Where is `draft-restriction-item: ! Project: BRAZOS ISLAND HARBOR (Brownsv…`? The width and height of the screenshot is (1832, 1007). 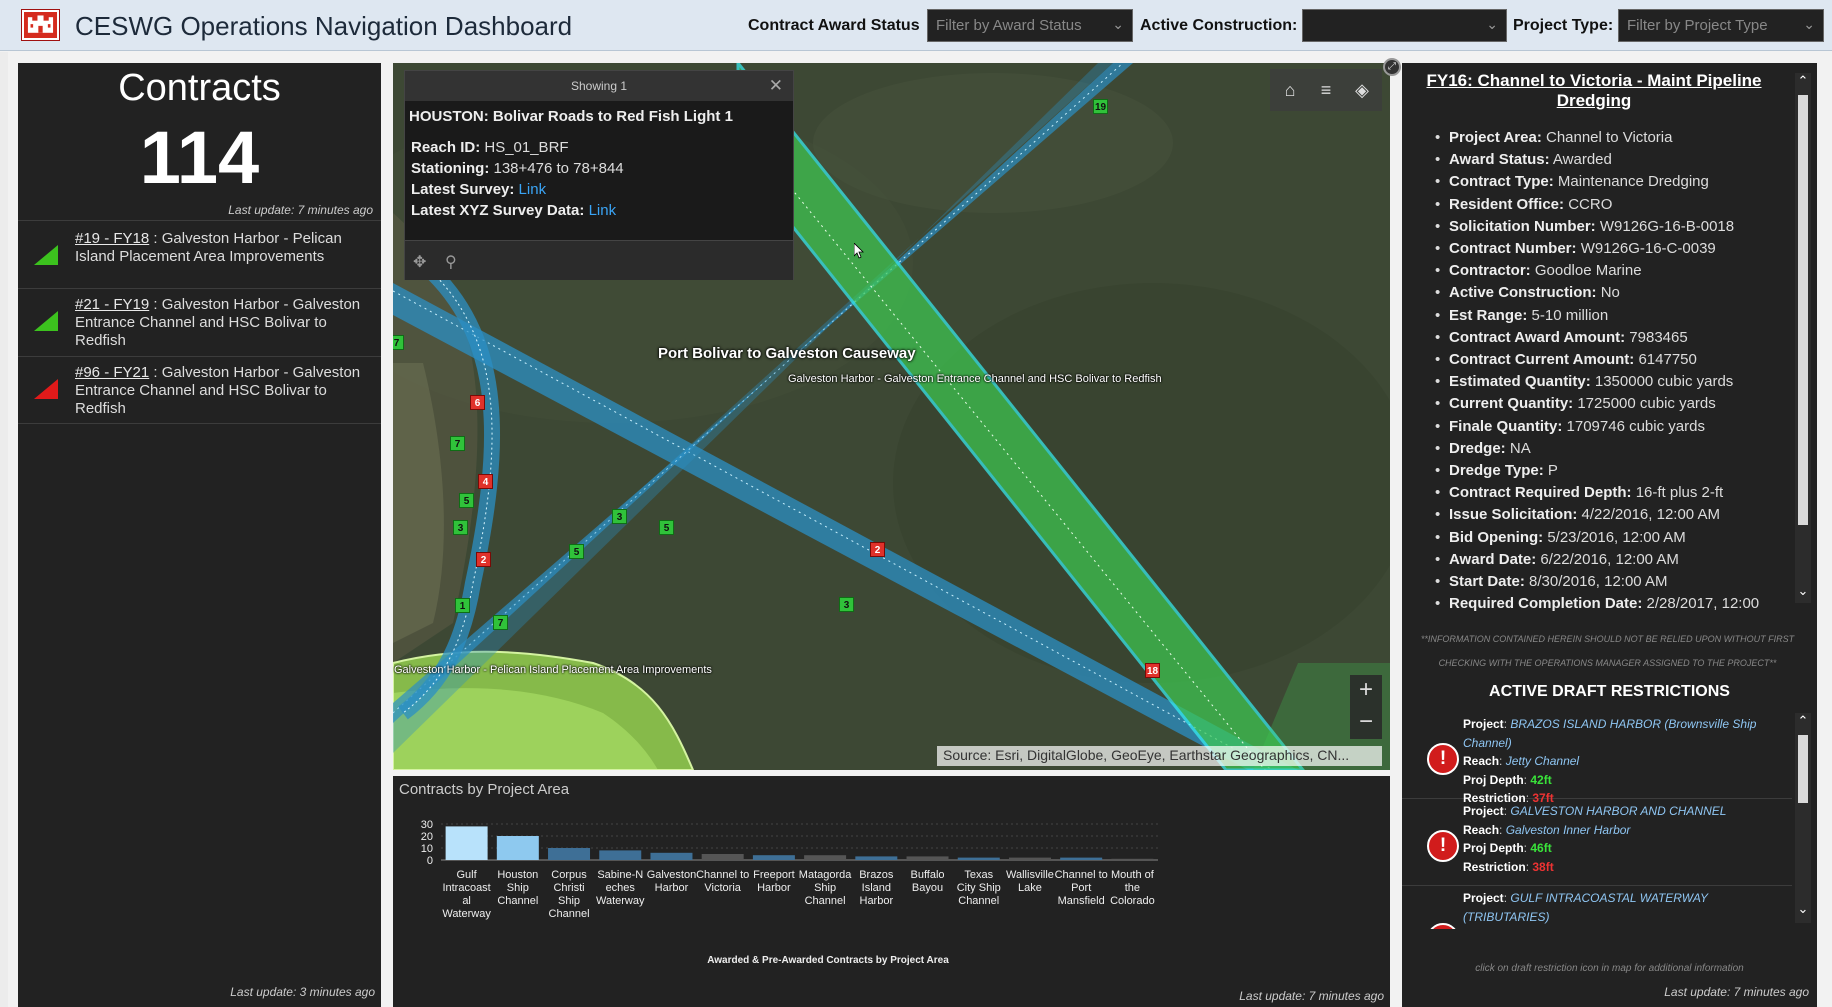
draft-restriction-item: ! Project: BRAZOS ISLAND HARBOR (Brownsv… is located at coordinates (1597, 759).